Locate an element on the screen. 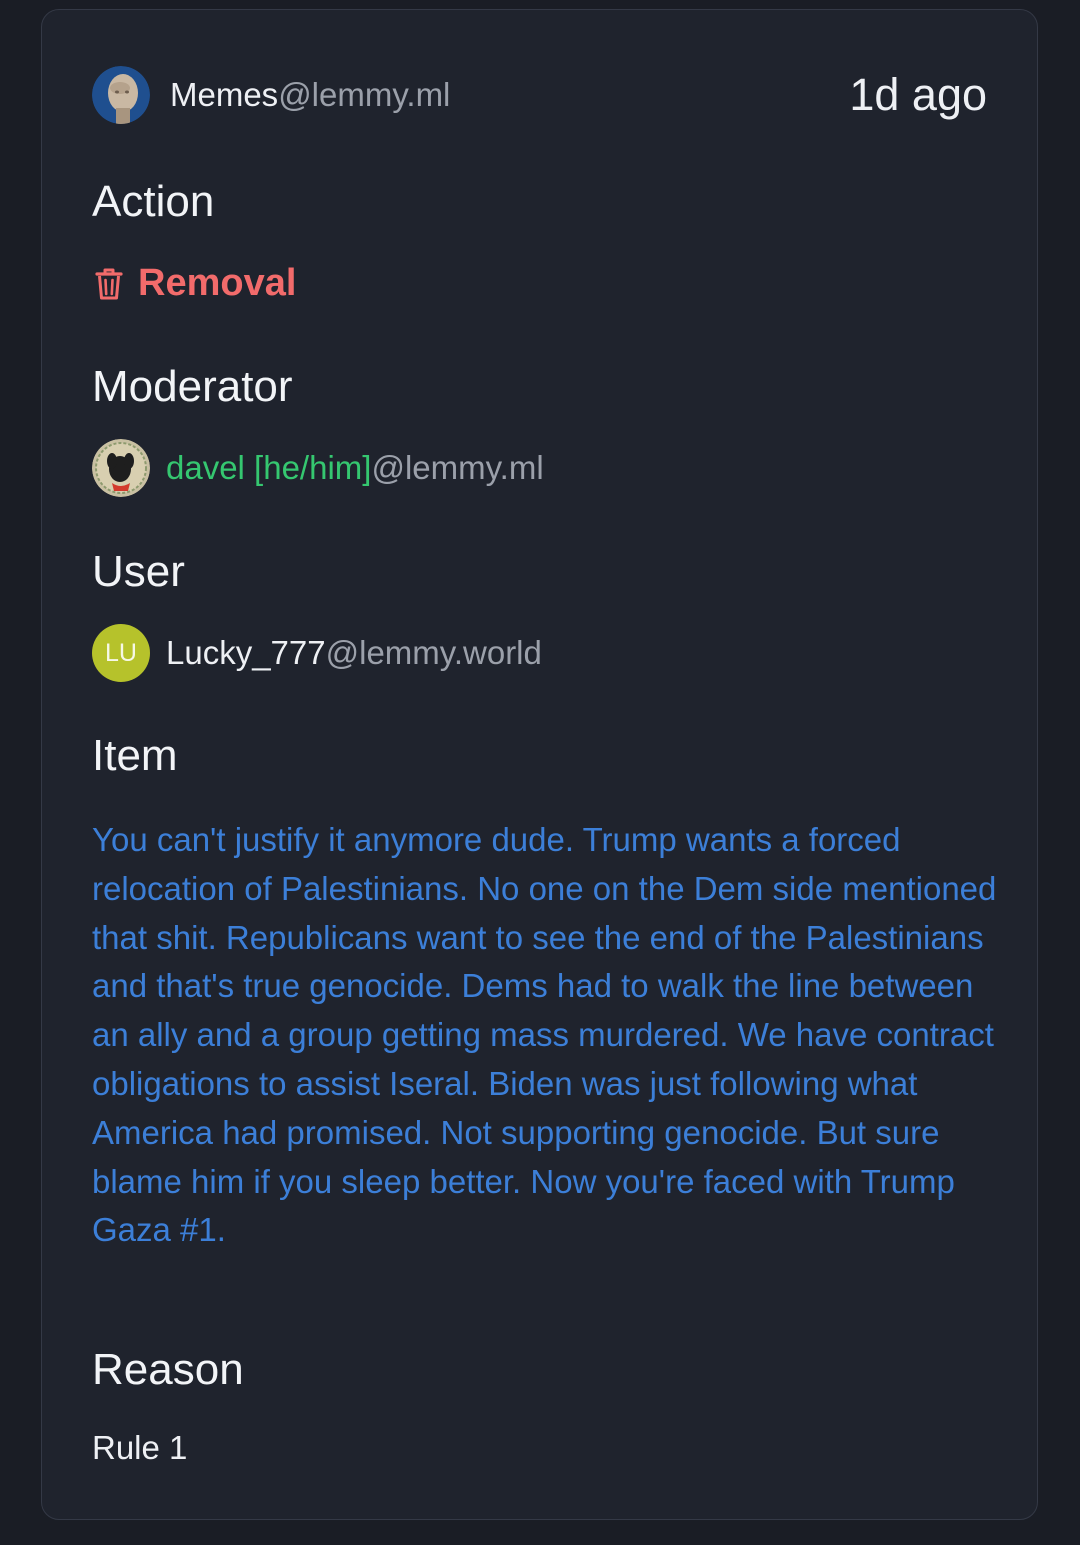  action-label: Removal is located at coordinates (217, 283).